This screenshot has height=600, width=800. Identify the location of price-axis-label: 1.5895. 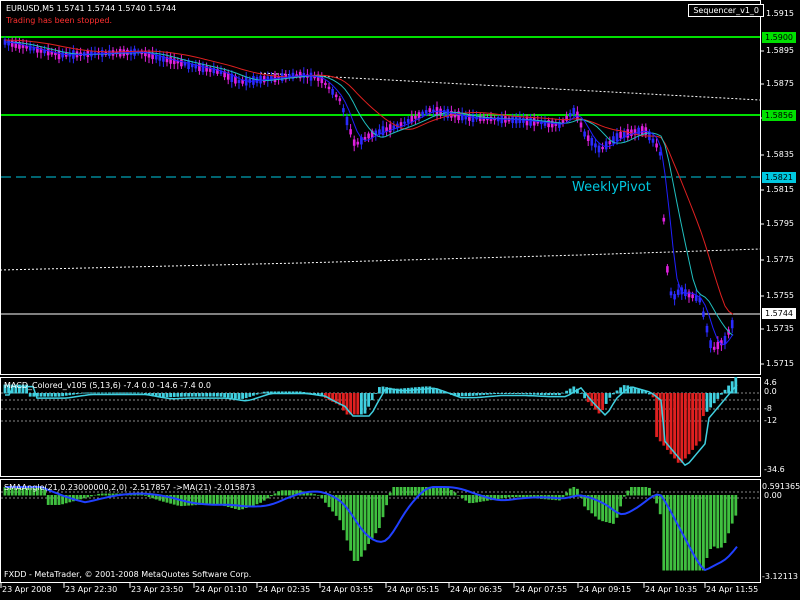
(780, 50).